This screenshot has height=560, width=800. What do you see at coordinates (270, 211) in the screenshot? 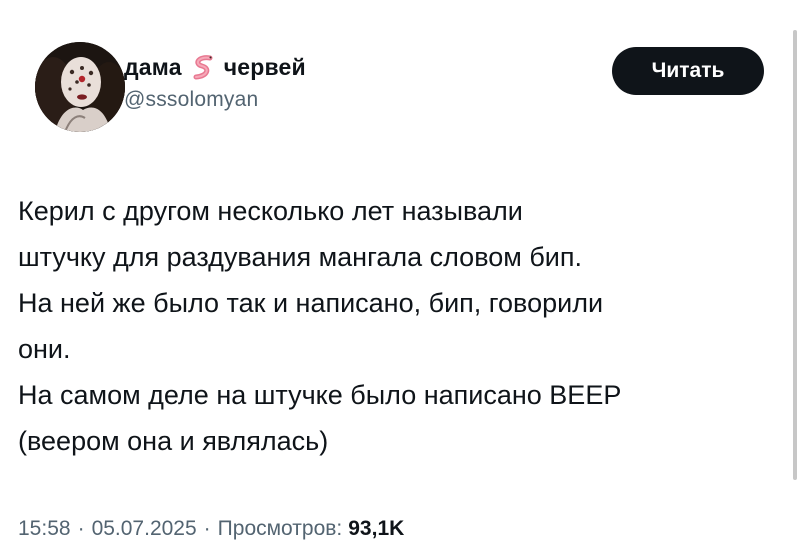
I see `tweet-line: Керил с другом несколько лет называли` at bounding box center [270, 211].